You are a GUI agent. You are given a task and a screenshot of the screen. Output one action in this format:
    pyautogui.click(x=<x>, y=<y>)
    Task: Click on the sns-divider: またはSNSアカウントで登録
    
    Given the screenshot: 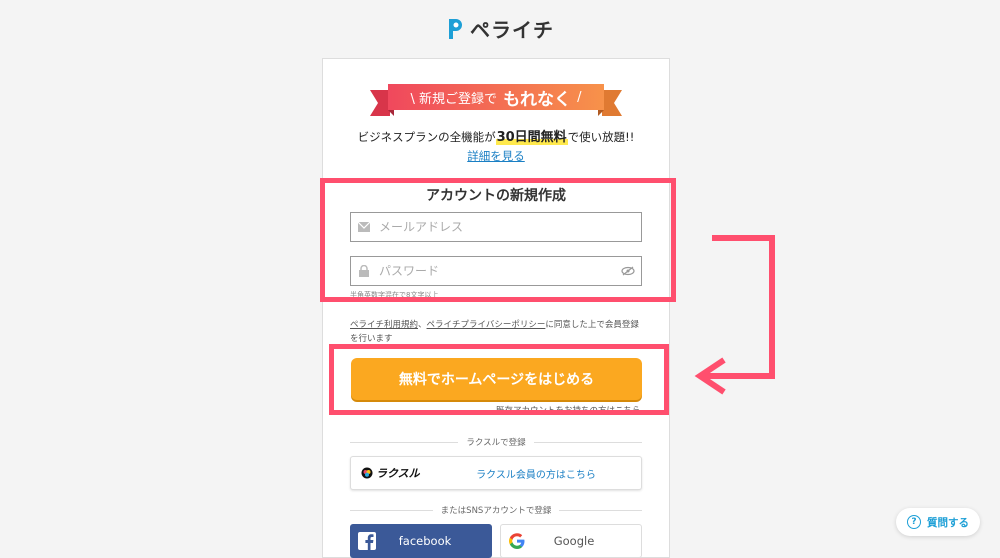 What is the action you would take?
    pyautogui.click(x=496, y=510)
    